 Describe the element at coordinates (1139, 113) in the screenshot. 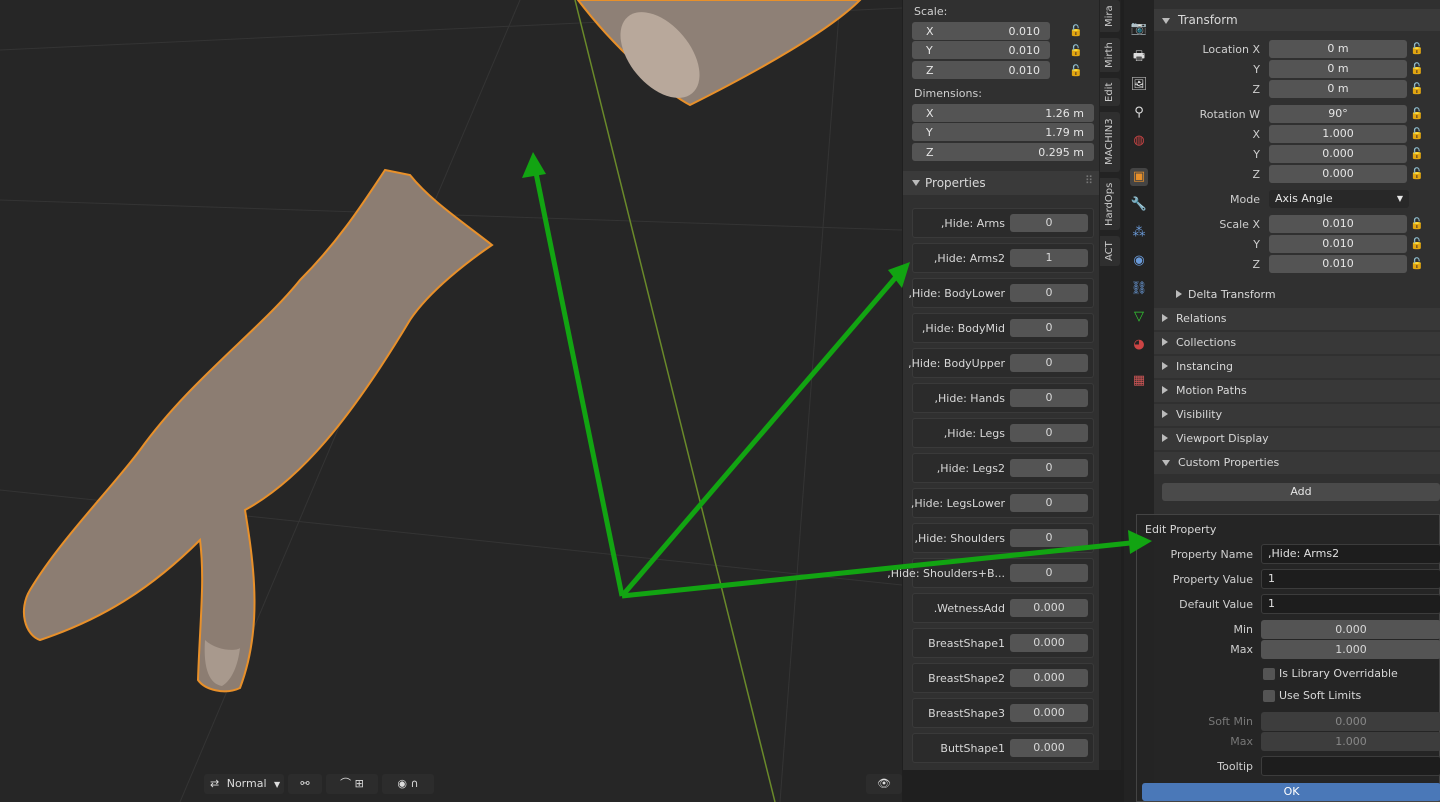

I see `scene-icon: ⚲` at that location.